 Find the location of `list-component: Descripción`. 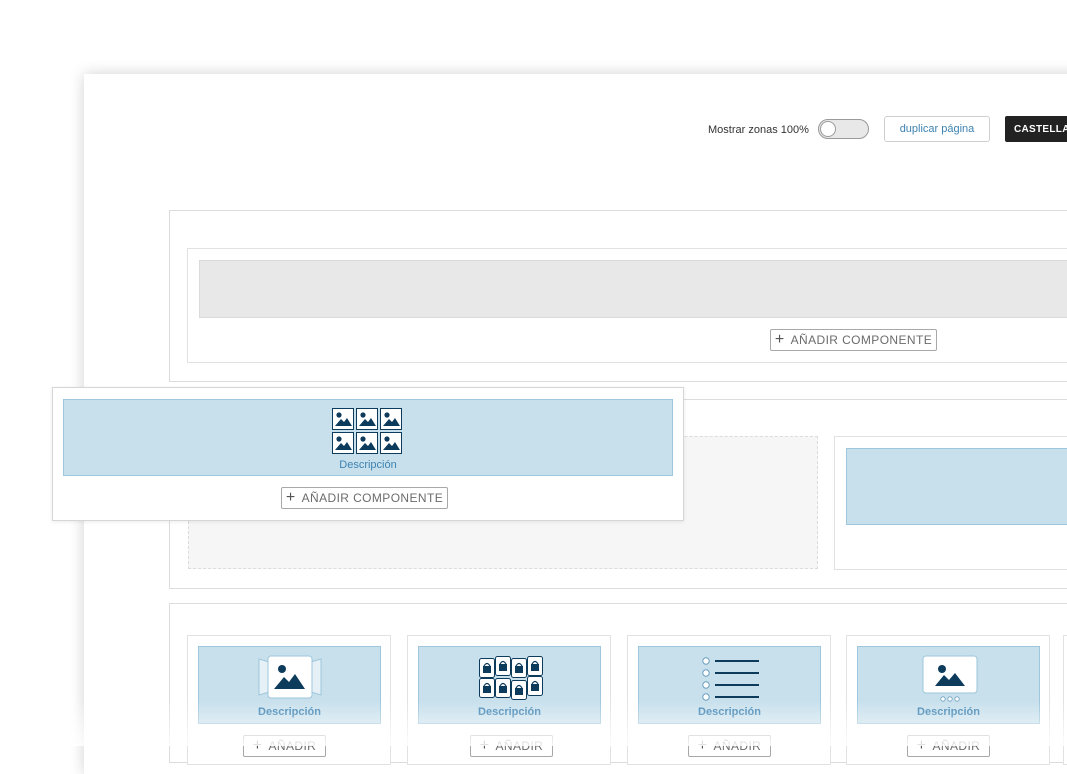

list-component: Descripción is located at coordinates (729, 685).